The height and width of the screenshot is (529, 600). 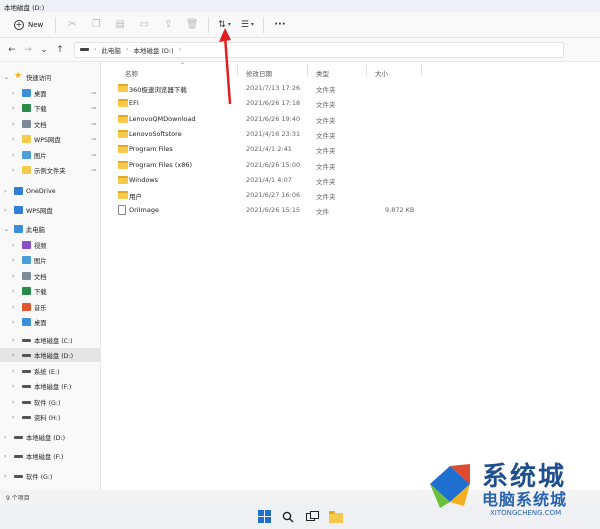 I want to click on table-row: 360极速浏览器下载 2021/7/13 17:26 文件夹, so click(x=350, y=88).